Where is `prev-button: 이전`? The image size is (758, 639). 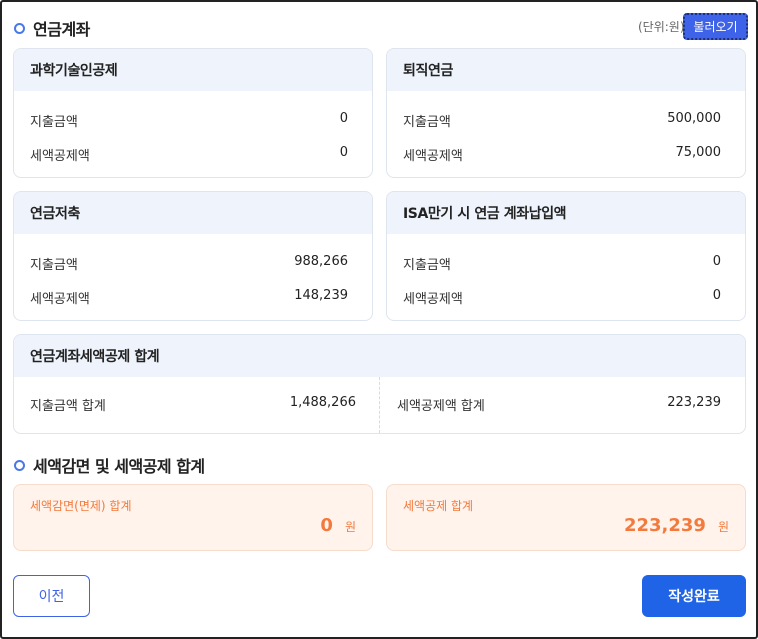
prev-button: 이전 is located at coordinates (51, 596).